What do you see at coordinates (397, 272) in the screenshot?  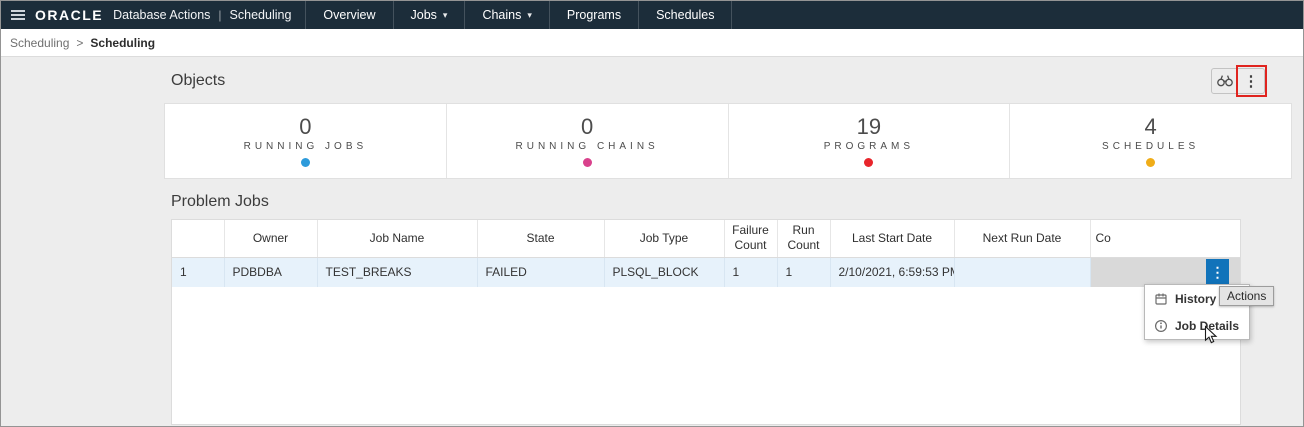 I see `cell-job-name: TEST_BREAKS` at bounding box center [397, 272].